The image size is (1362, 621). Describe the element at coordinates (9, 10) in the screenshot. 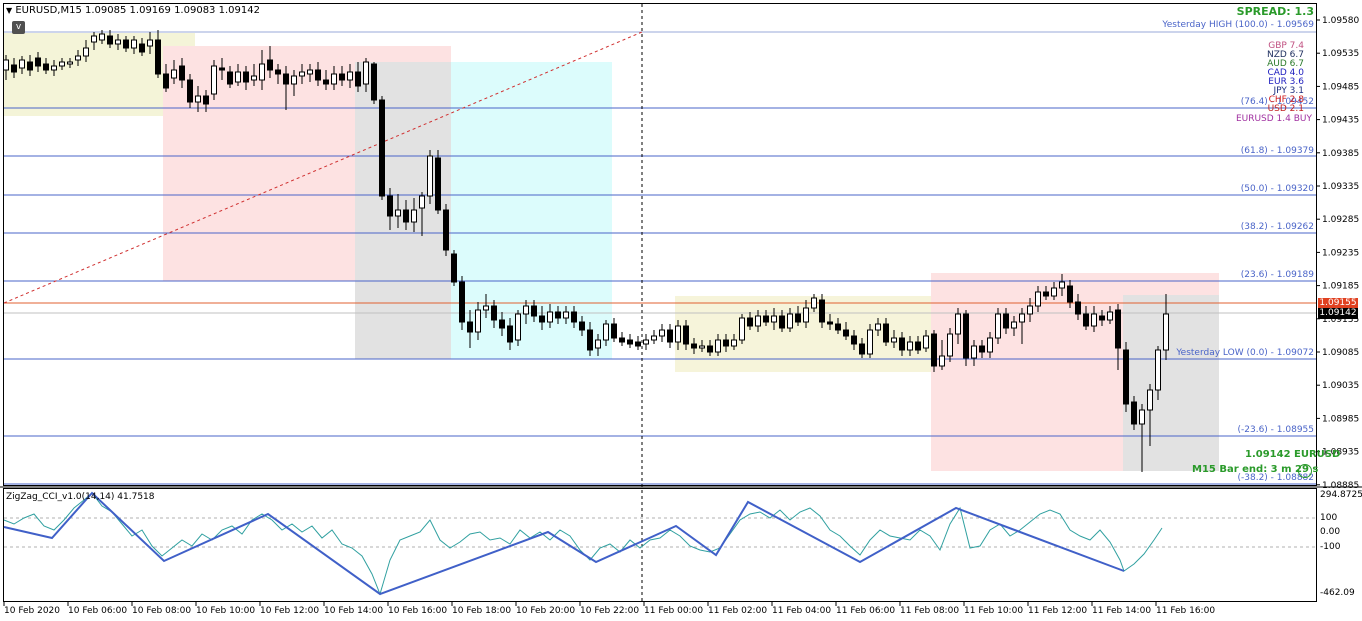

I see `menu-triangle-icon: ▼` at that location.